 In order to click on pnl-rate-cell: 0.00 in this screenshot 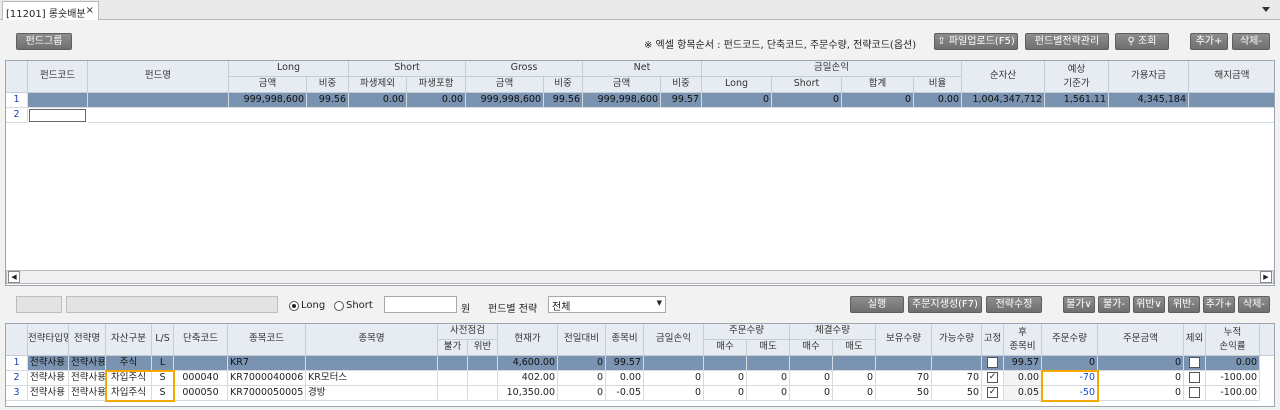, I will do `click(938, 100)`.